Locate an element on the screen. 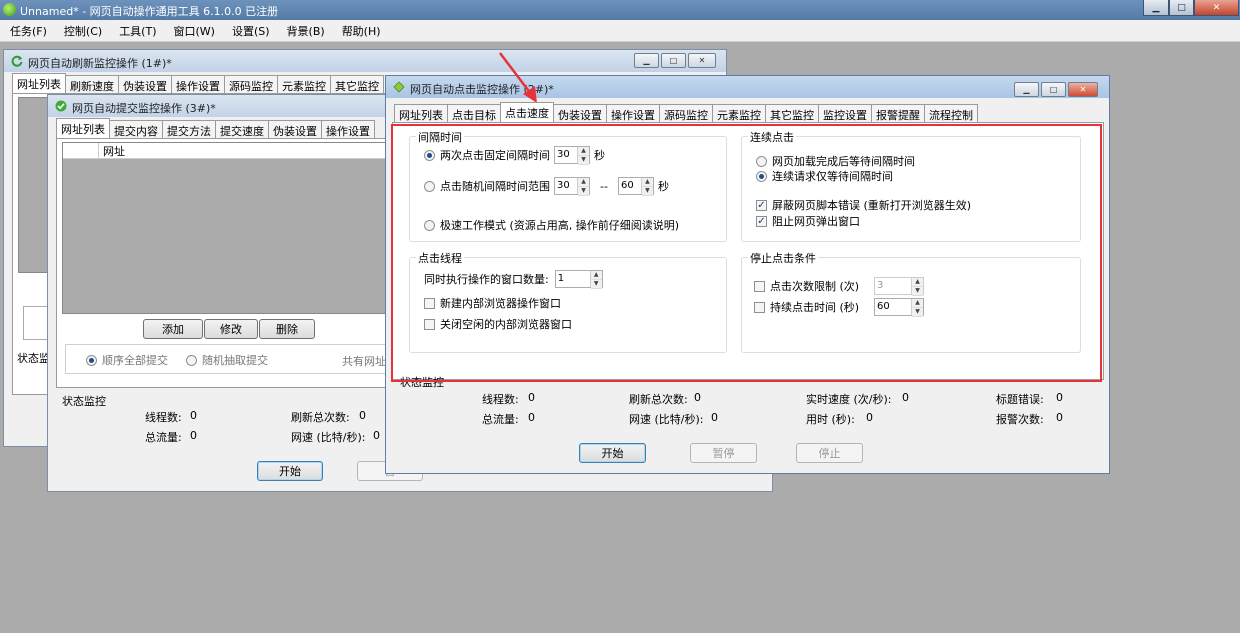 The height and width of the screenshot is (633, 1240). title-error-label: 标题错误: is located at coordinates (1020, 399).